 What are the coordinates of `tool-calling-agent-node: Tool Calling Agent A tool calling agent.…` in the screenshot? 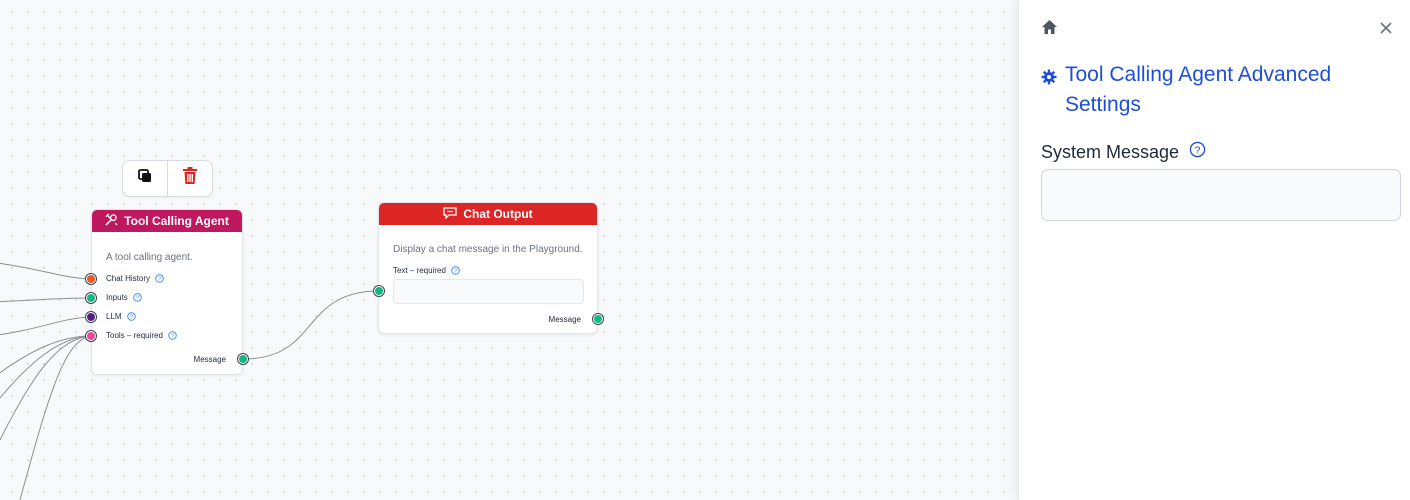 It's located at (167, 292).